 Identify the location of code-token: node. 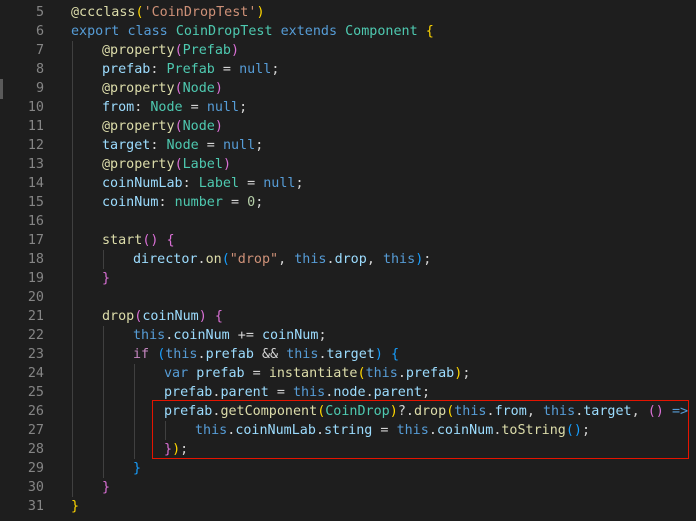
(349, 392).